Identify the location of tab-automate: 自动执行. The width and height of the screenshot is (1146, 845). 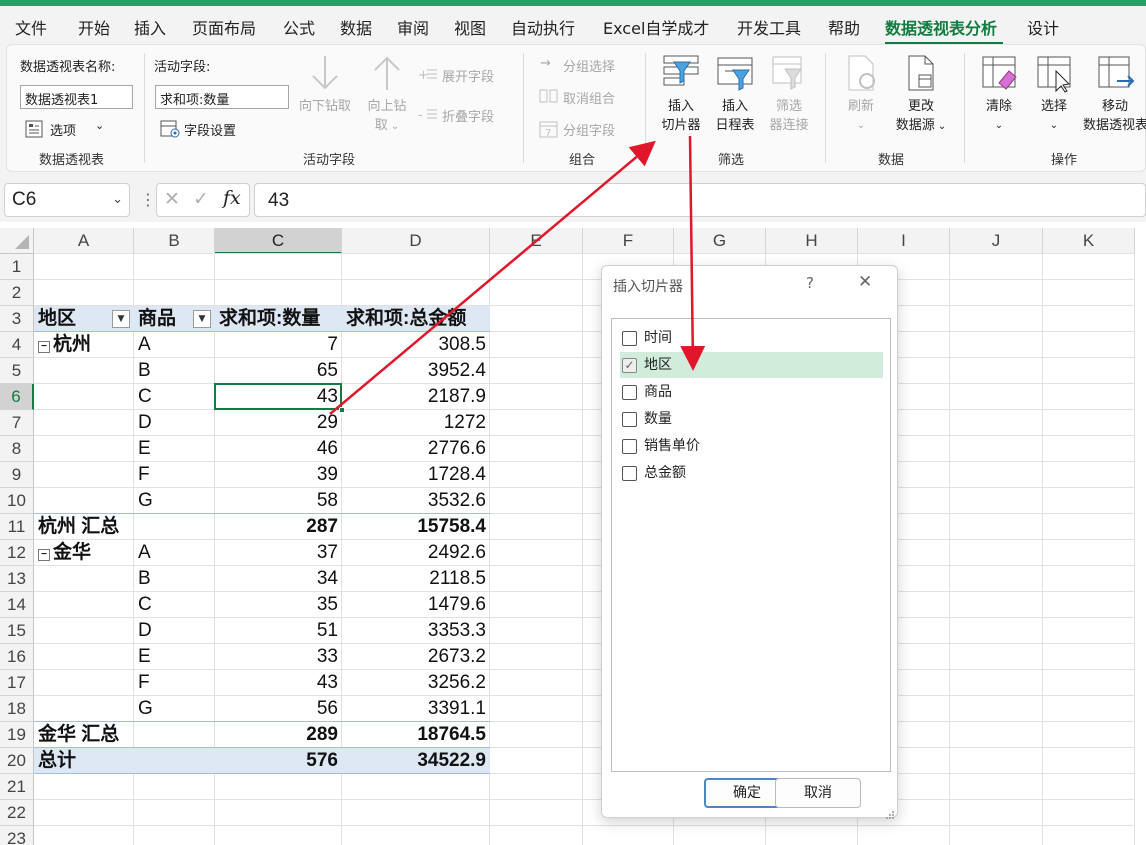
(543, 27).